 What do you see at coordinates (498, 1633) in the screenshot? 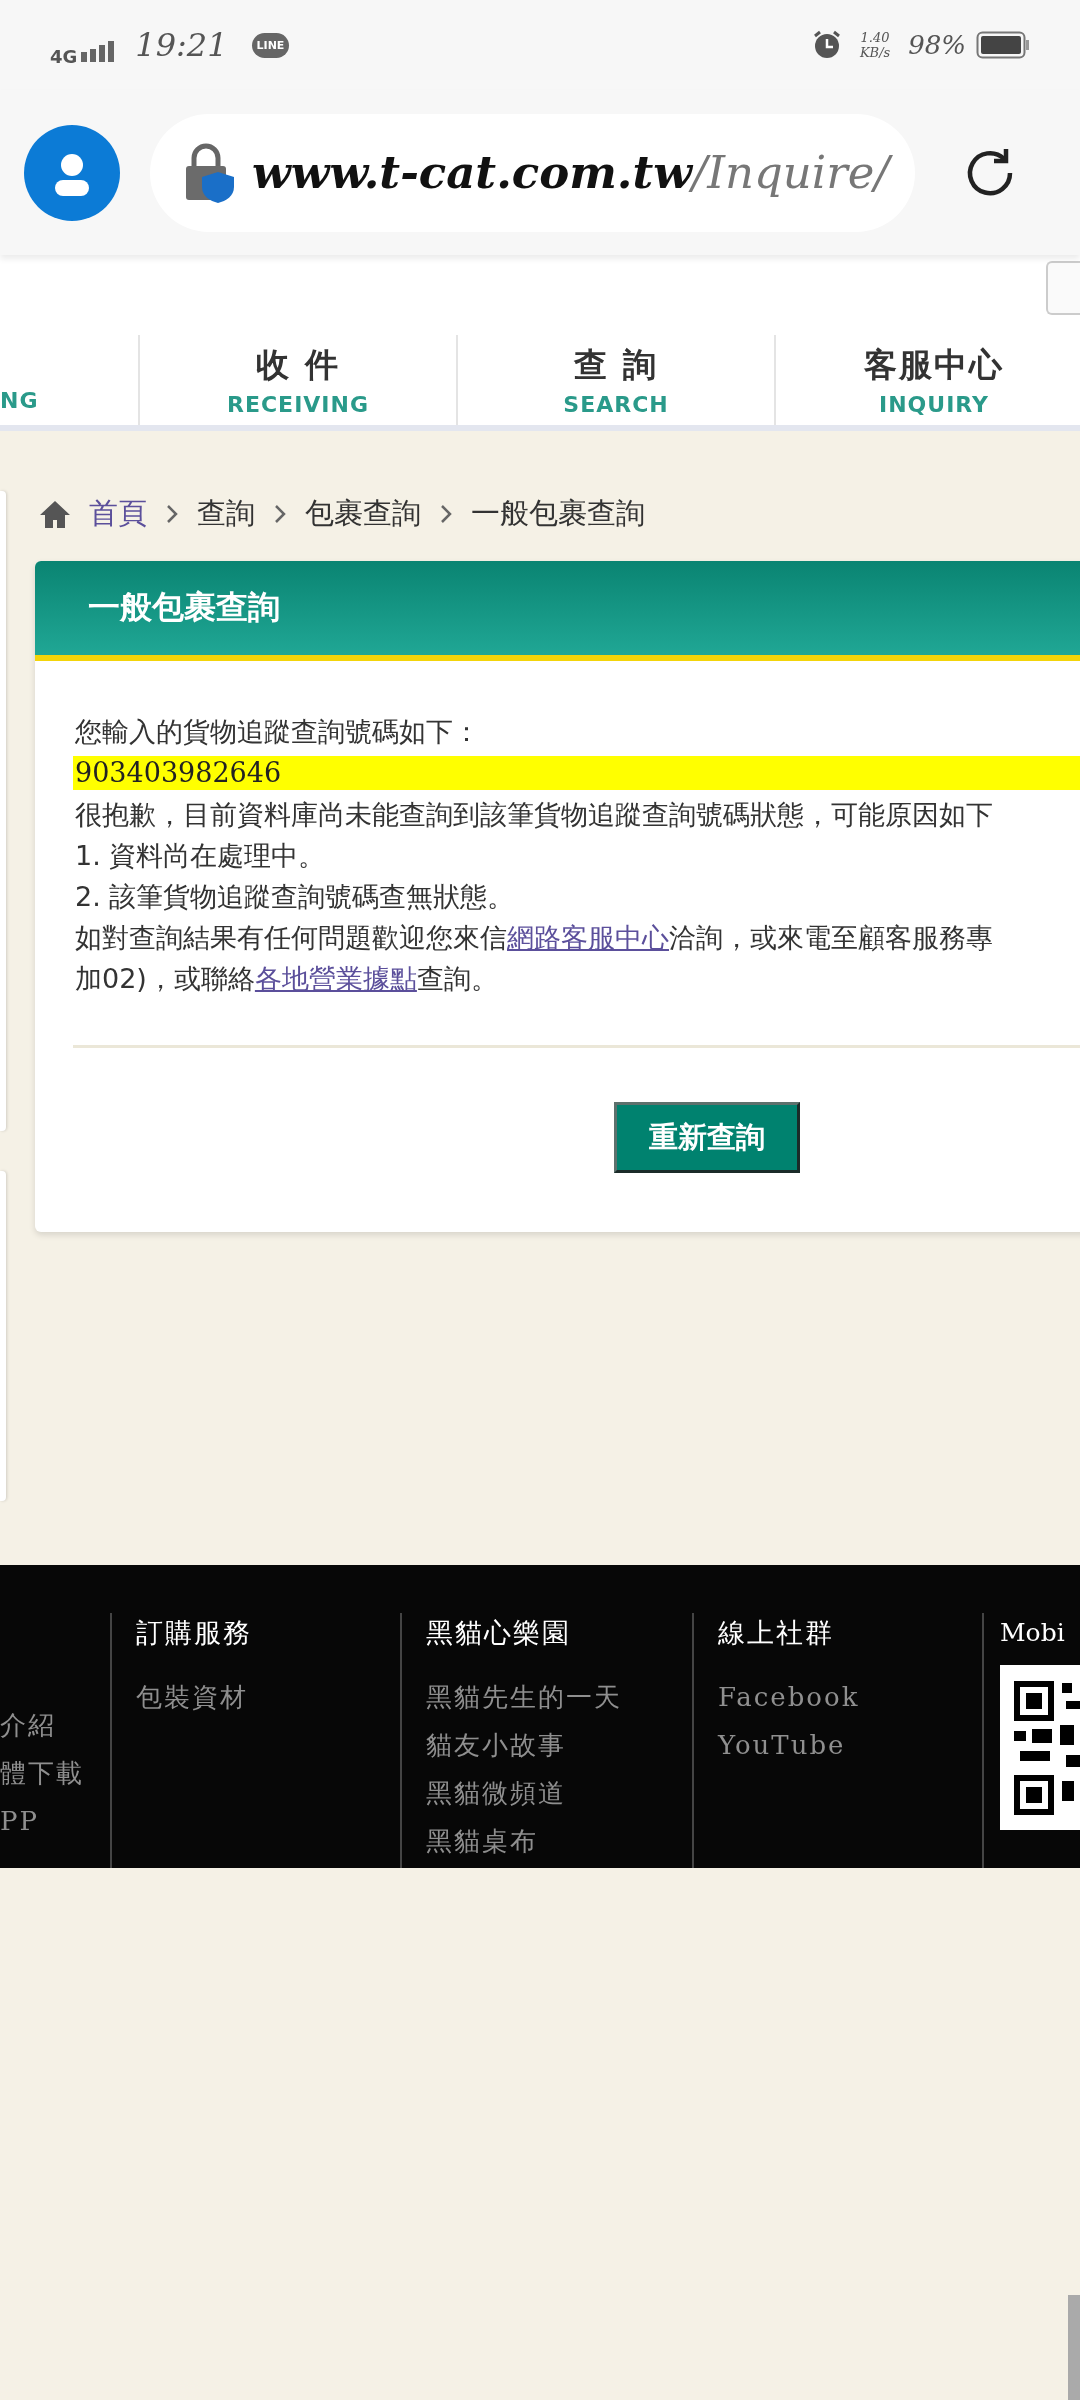
I see `footer-heading: 黑貓心樂園` at bounding box center [498, 1633].